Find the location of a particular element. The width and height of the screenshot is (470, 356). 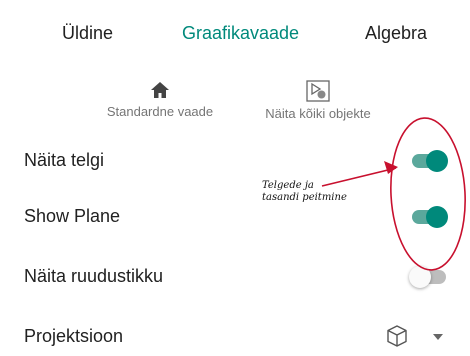

show-grid-toggle is located at coordinates (428, 277).